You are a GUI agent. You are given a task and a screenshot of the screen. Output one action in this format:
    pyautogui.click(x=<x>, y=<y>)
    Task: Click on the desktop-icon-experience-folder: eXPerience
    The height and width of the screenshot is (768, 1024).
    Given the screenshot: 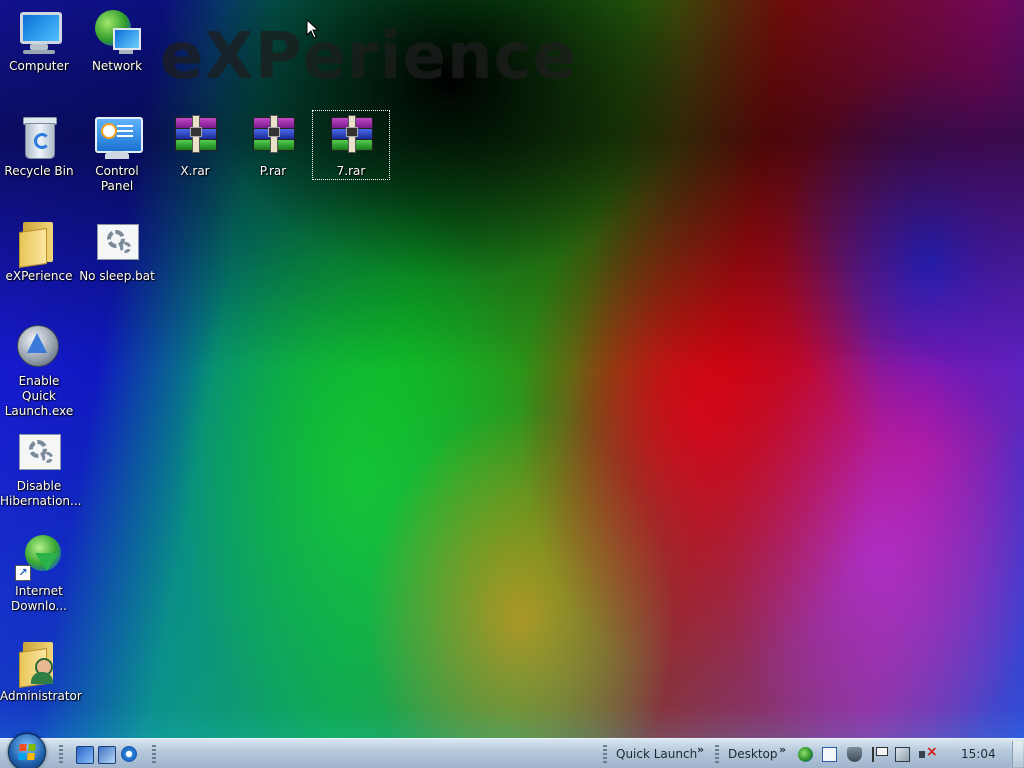 What is the action you would take?
    pyautogui.click(x=39, y=253)
    